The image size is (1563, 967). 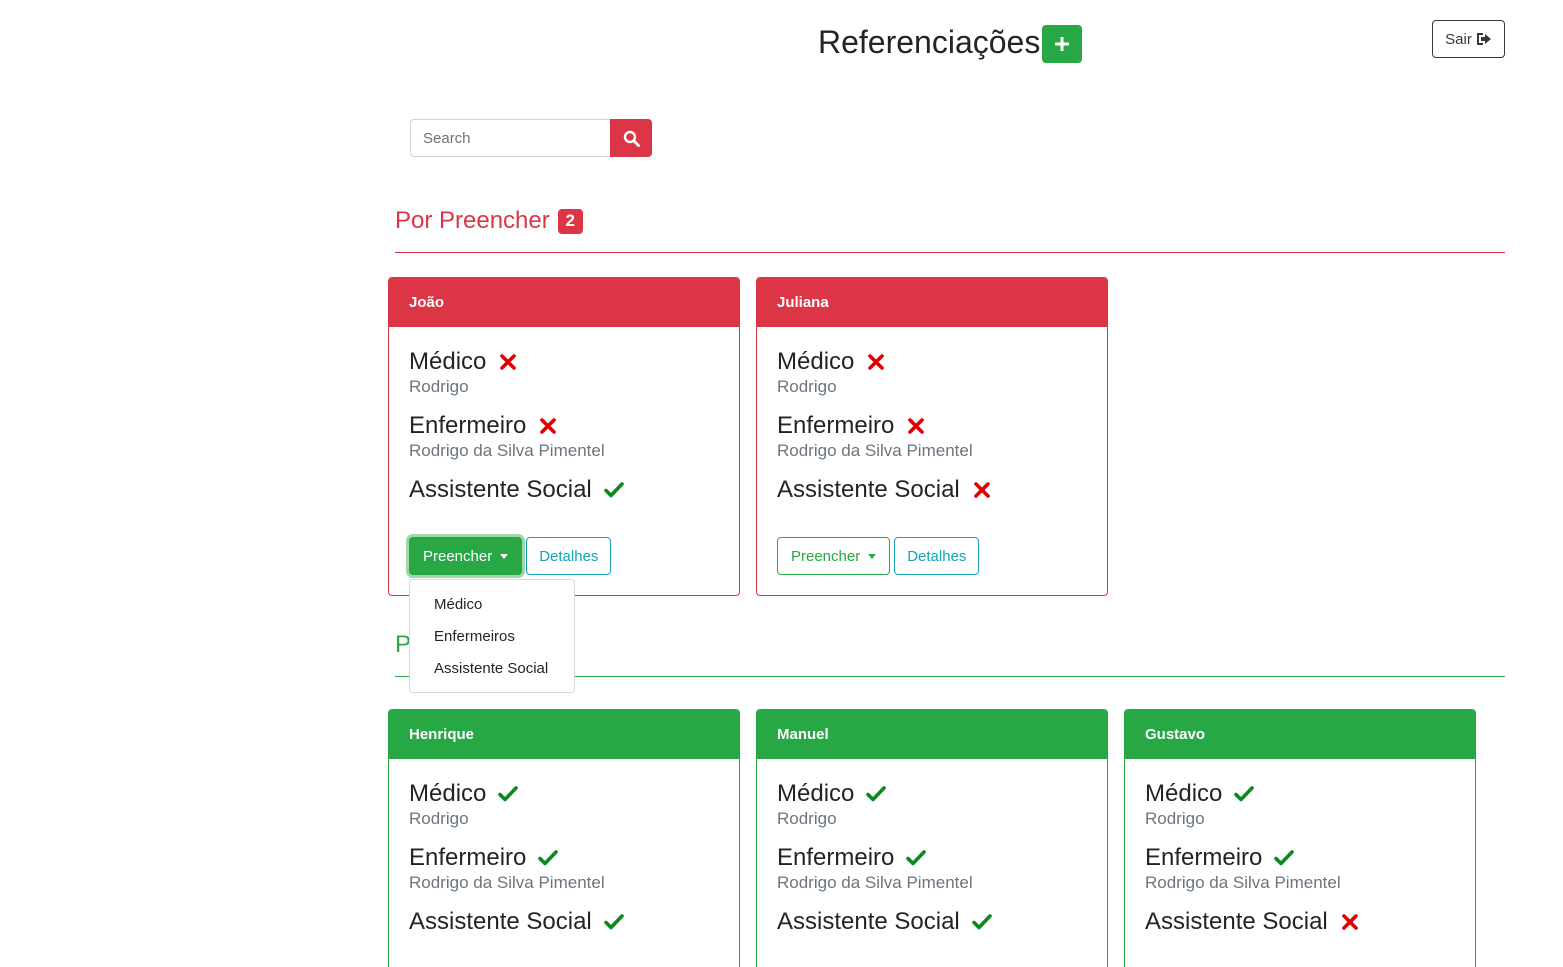 I want to click on card-header: João, so click(x=564, y=302).